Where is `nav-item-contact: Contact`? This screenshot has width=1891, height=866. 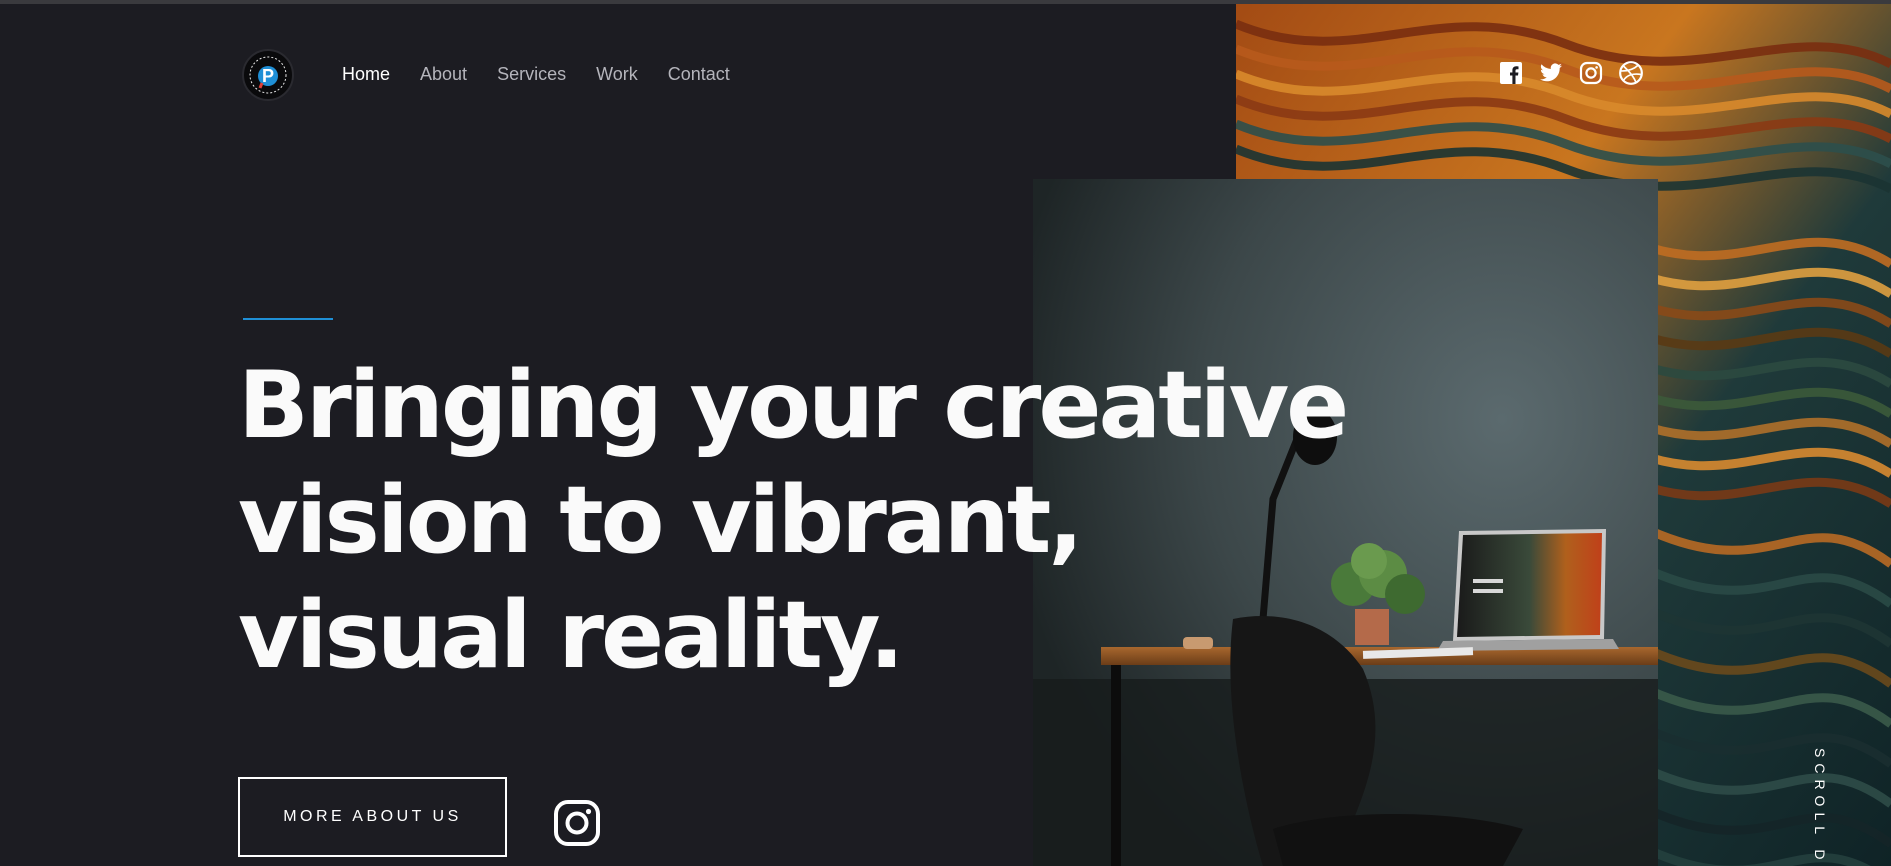 nav-item-contact: Contact is located at coordinates (699, 74).